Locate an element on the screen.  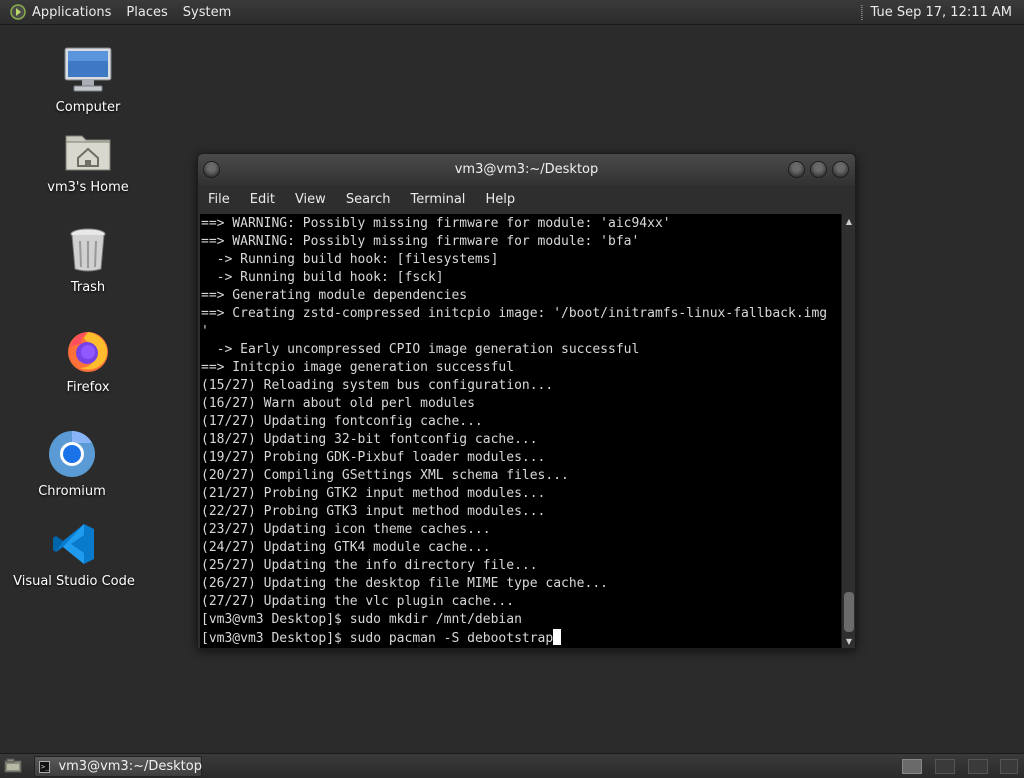
chromium-icon is located at coordinates (72, 454).